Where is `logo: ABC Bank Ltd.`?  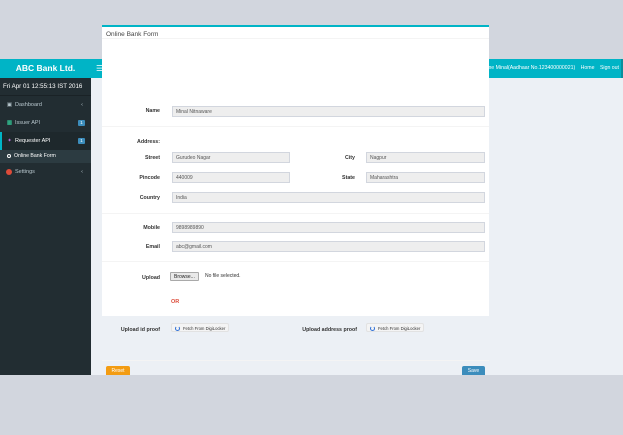 logo: ABC Bank Ltd. is located at coordinates (45, 68).